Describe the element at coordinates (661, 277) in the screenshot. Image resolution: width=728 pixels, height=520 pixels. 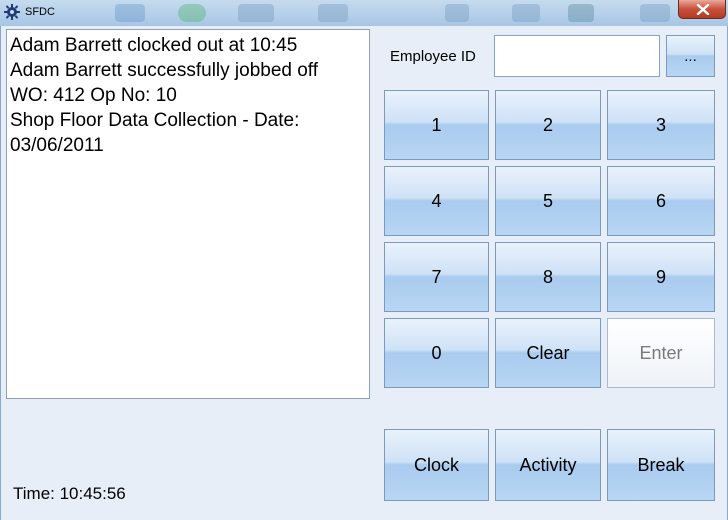
I see `keypad-9-button: 9` at that location.